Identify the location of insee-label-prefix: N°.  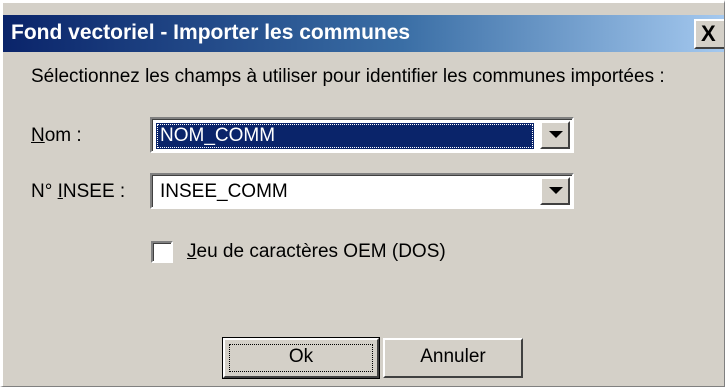
(44, 191).